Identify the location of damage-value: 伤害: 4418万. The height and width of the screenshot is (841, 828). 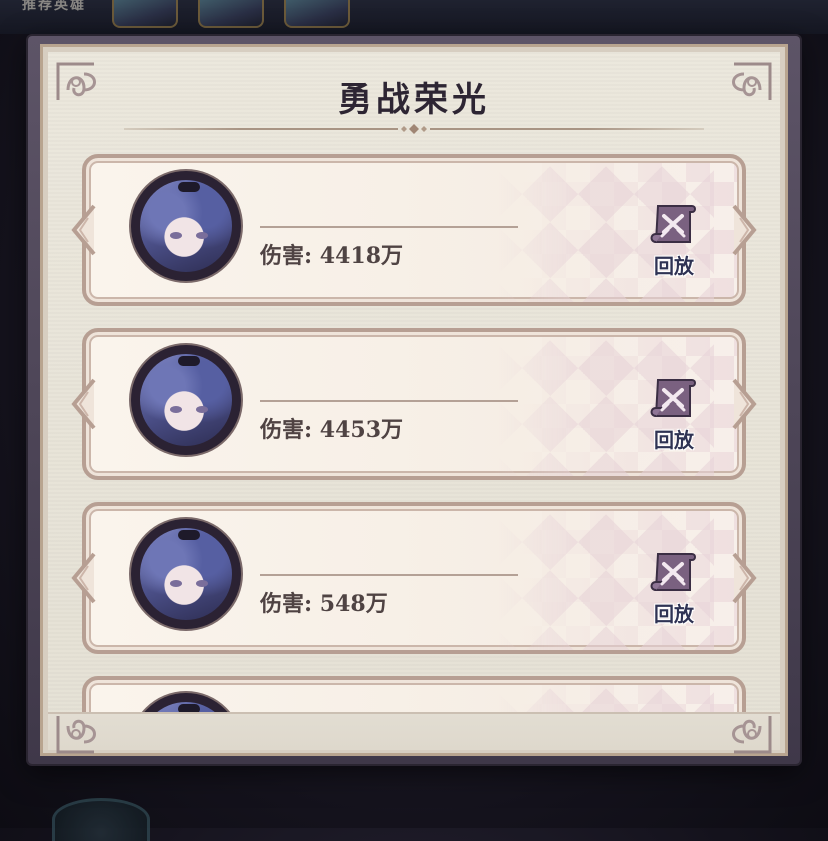
(332, 256).